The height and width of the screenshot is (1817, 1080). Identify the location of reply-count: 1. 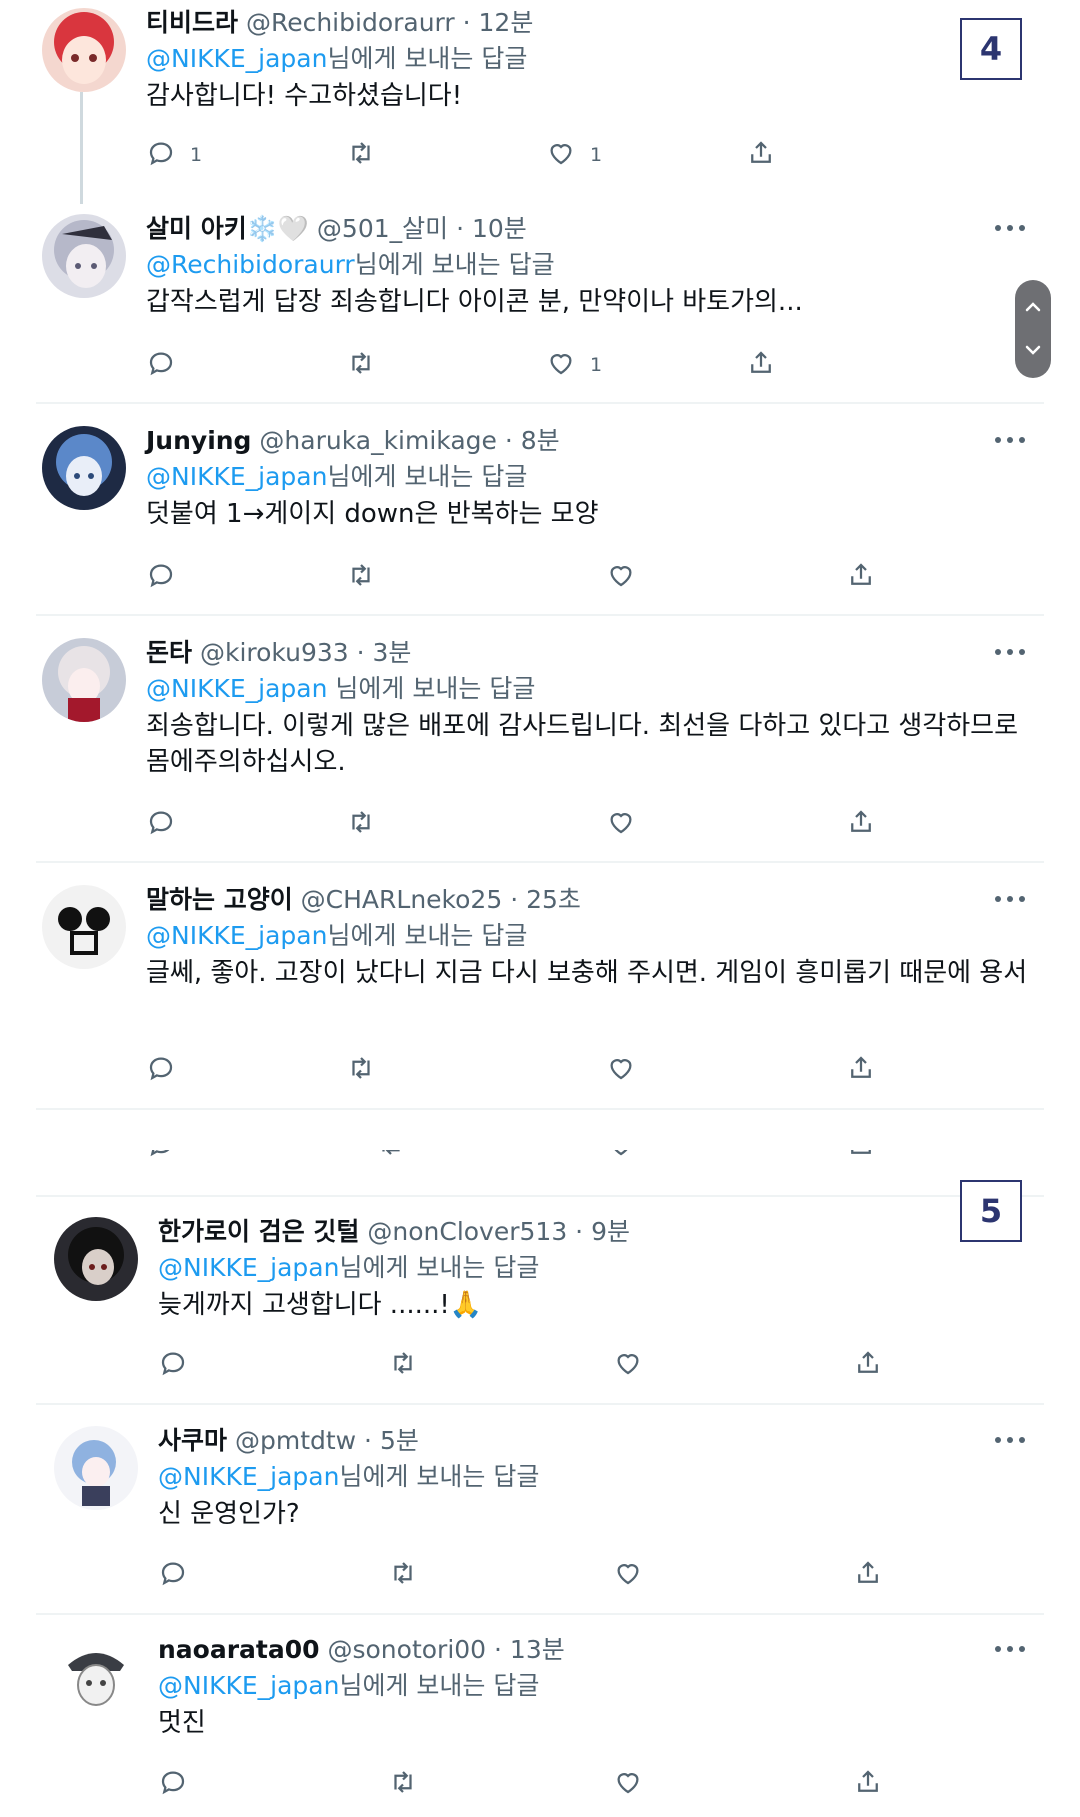
(196, 155).